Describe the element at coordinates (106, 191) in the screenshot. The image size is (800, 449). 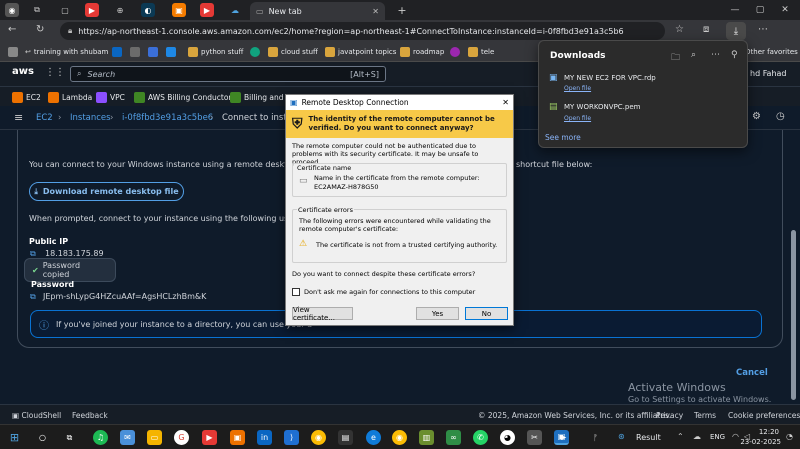
I see `download-rdp-file-button: ⤓ Download remote desktop file` at that location.